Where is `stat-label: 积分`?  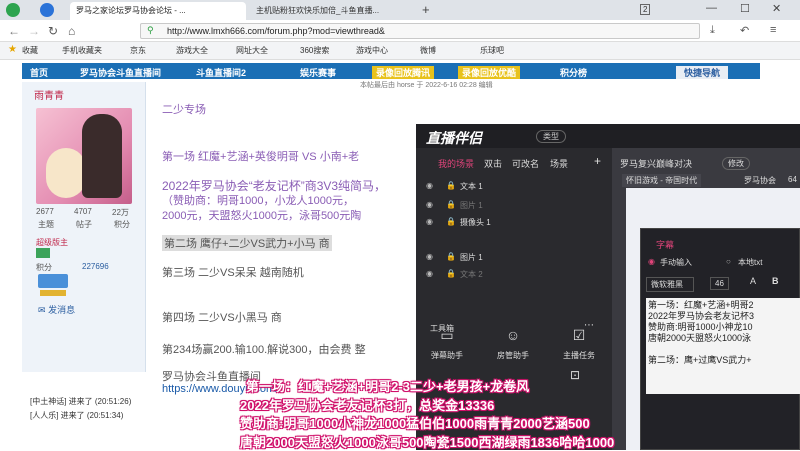 stat-label: 积分 is located at coordinates (122, 224).